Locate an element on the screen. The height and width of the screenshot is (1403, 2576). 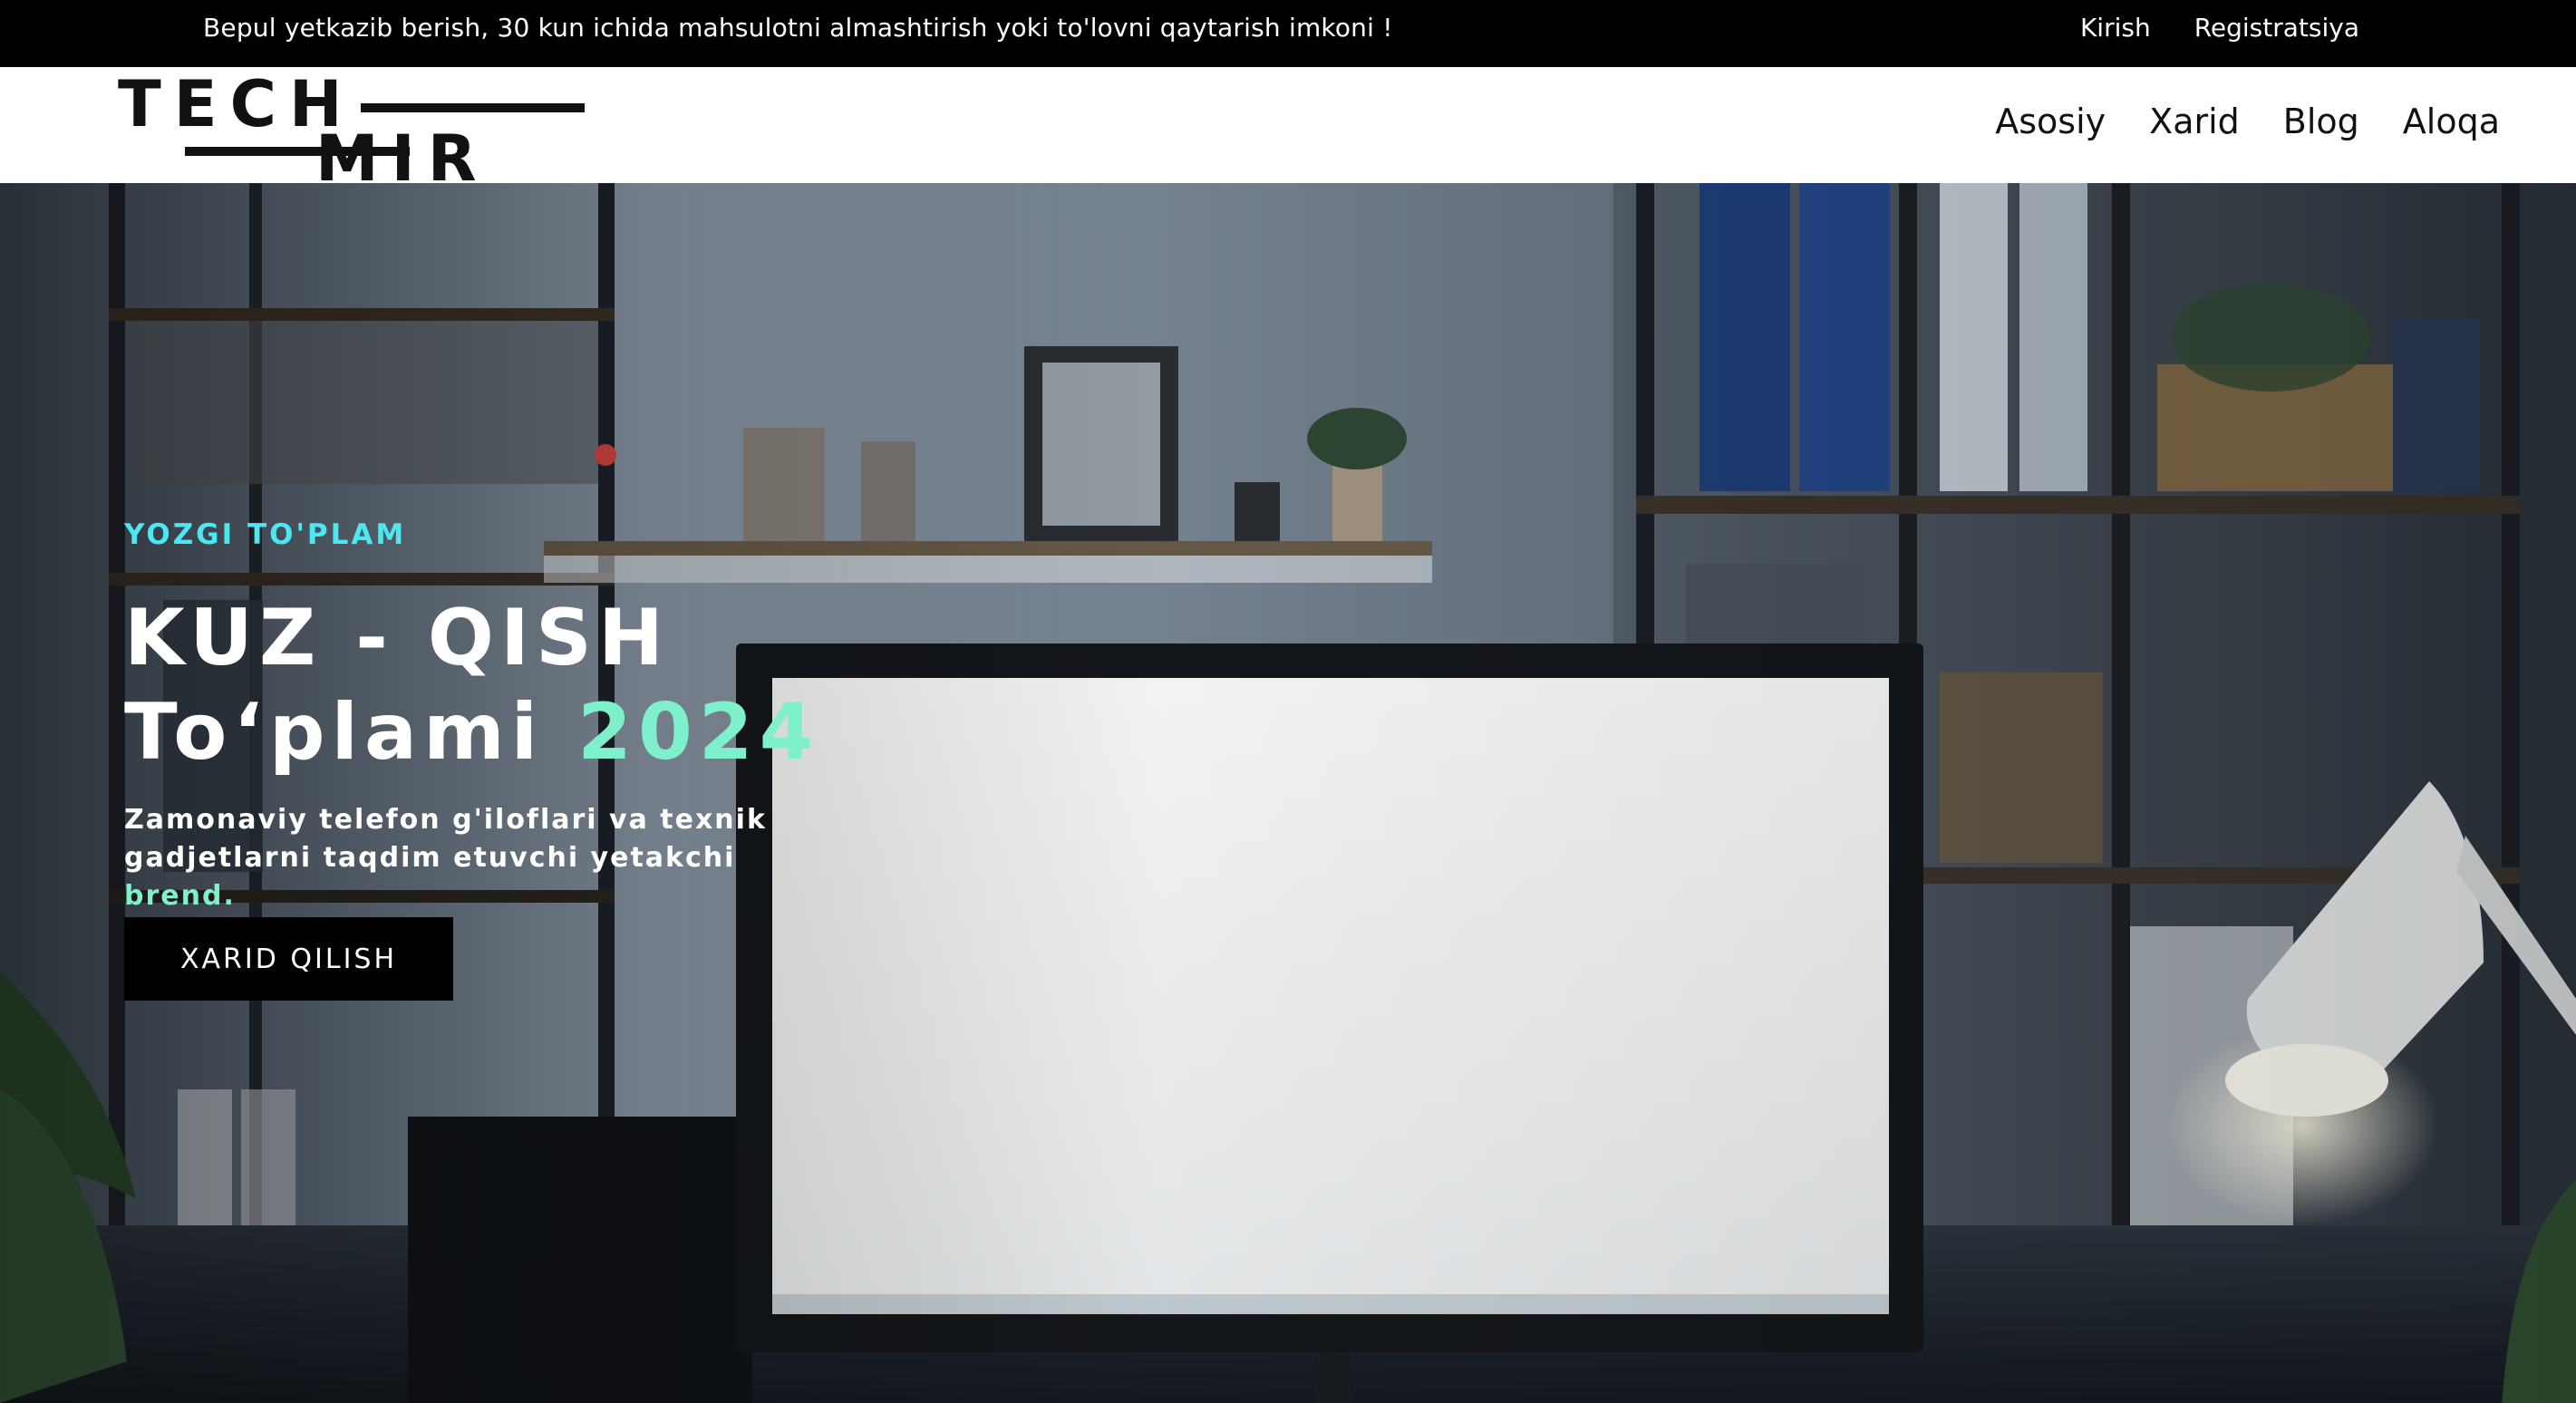
register-link: Registratsiya is located at coordinates (2276, 28).